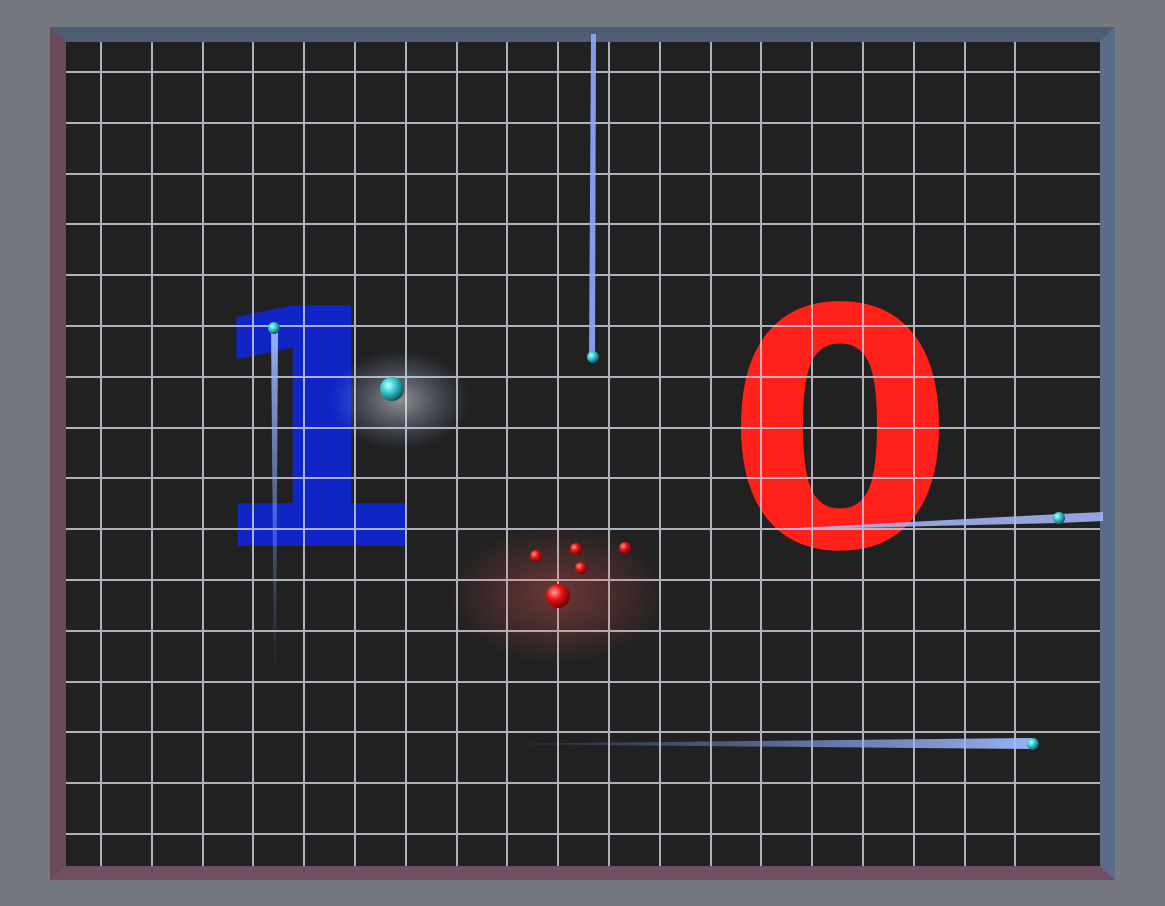  Describe the element at coordinates (558, 596) in the screenshot. I see `red-player-ball` at that location.